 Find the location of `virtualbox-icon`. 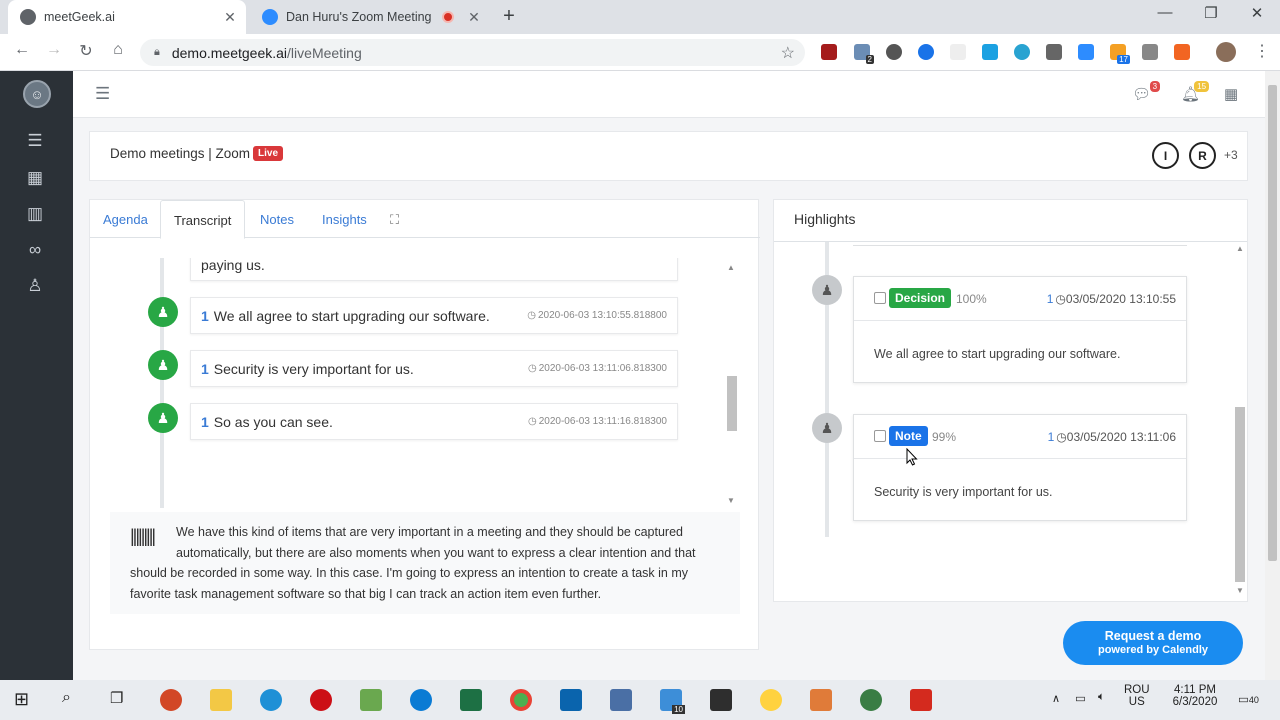

virtualbox-icon is located at coordinates (621, 700).